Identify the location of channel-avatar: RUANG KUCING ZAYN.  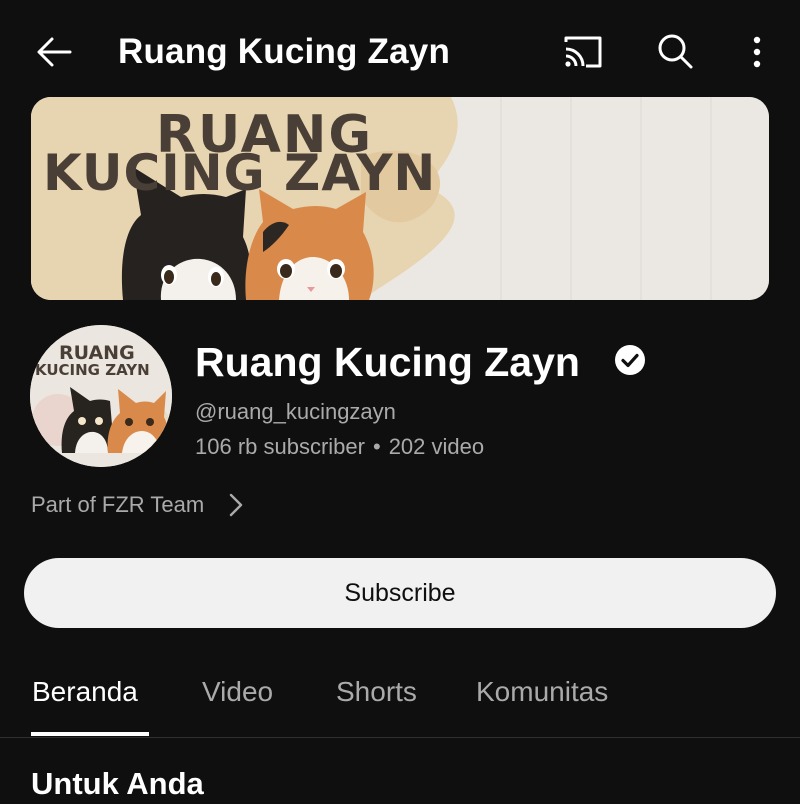
(101, 396).